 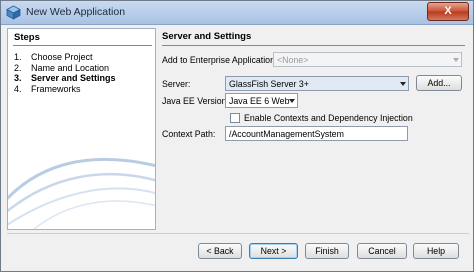 What do you see at coordinates (261, 100) in the screenshot?
I see `java-ee-version-dropdown: Java EE 6 Web` at bounding box center [261, 100].